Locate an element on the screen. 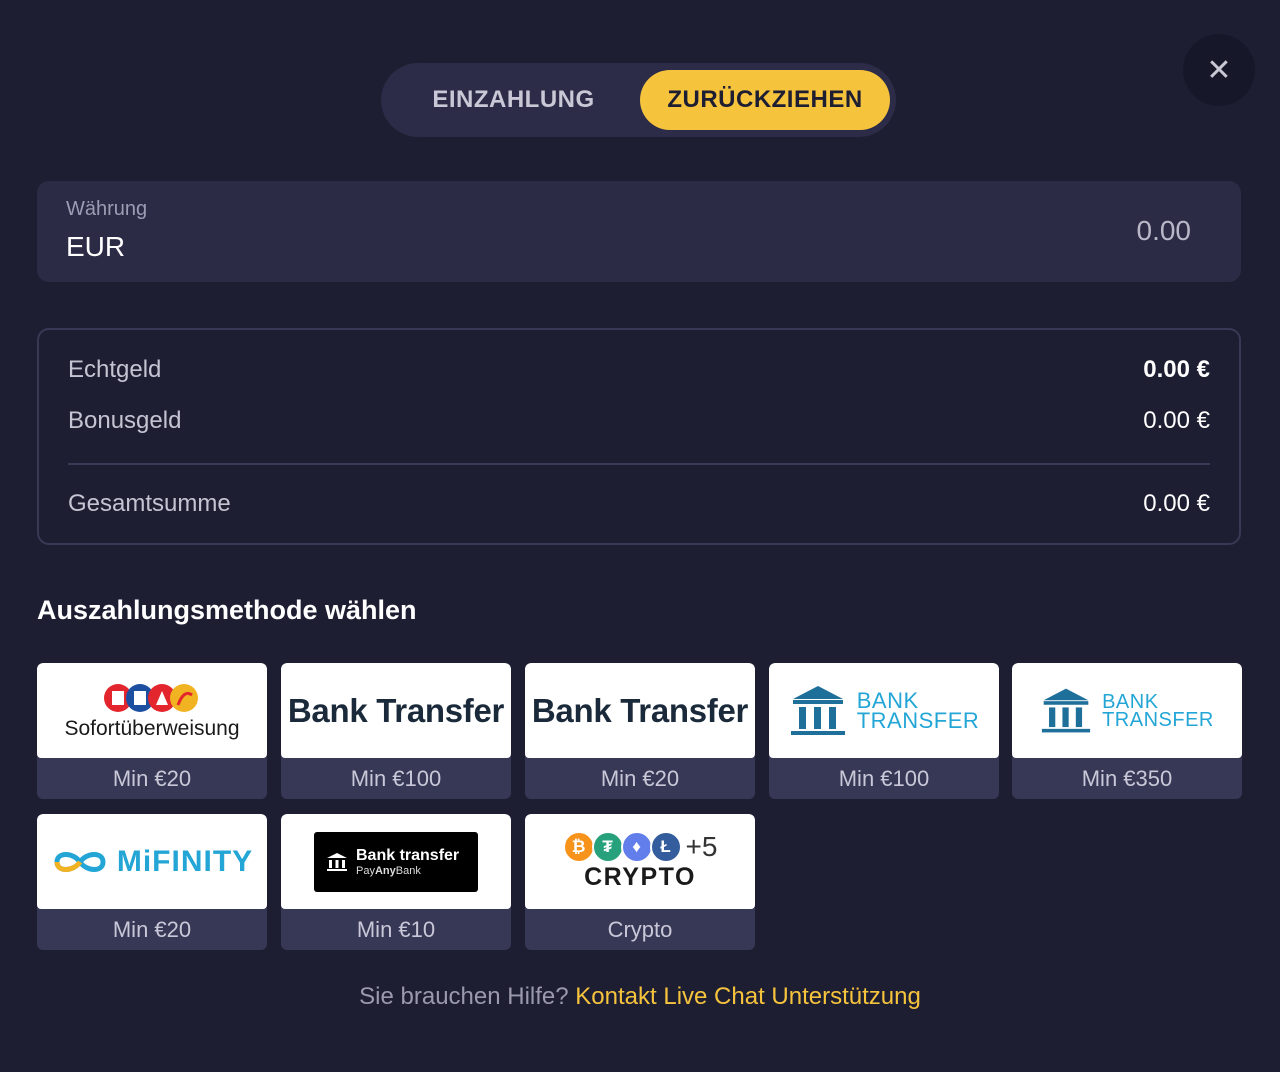 The height and width of the screenshot is (1072, 1280). bitcoin-icon: ₿ is located at coordinates (578, 847).